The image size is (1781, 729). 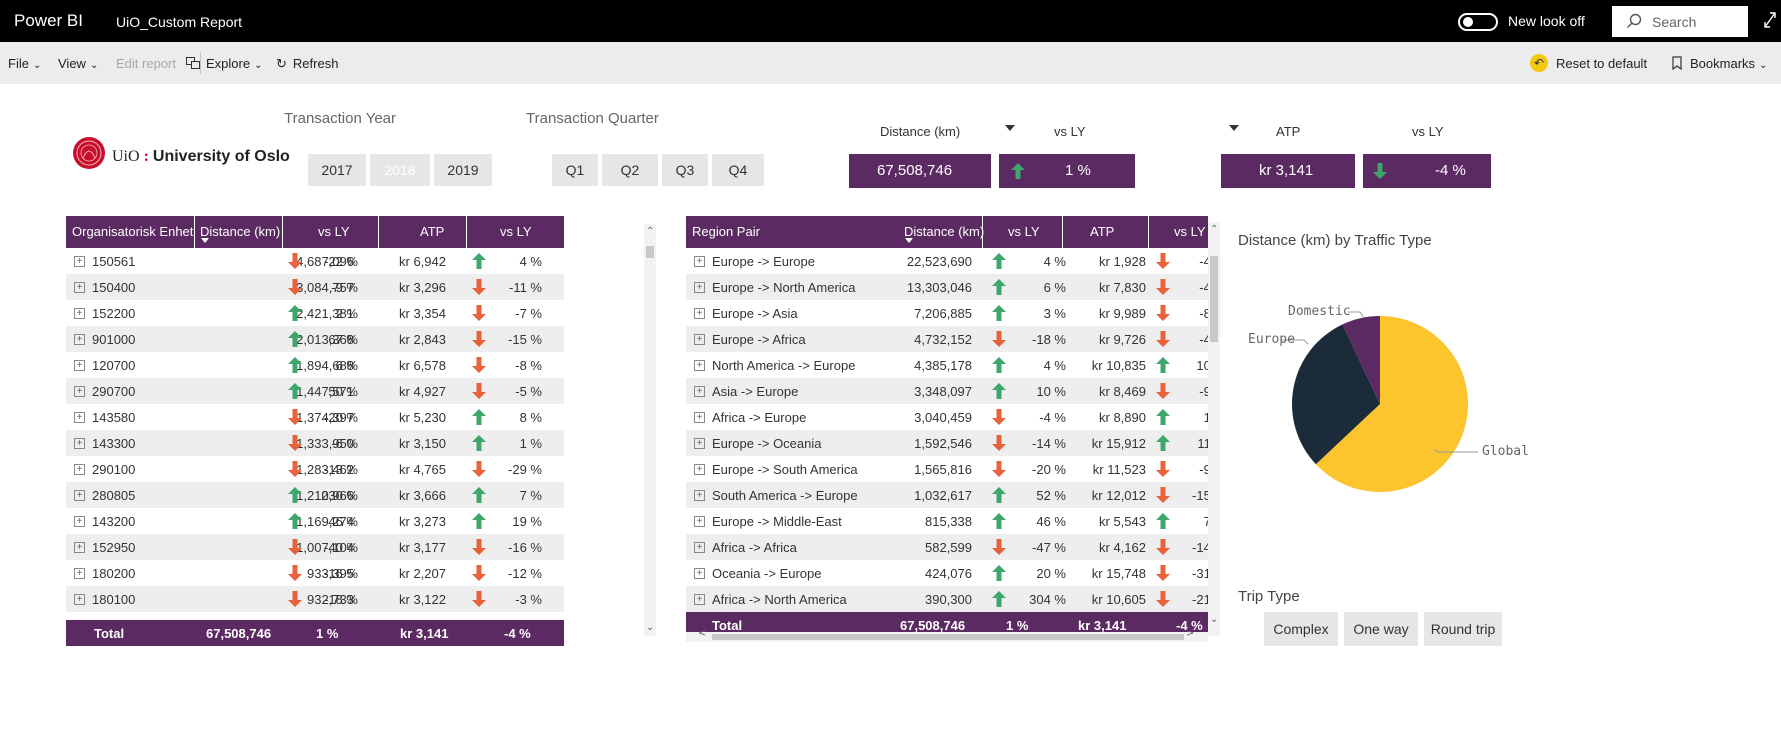 I want to click on table-row: +143200 1,169,274 46 % kr 3,273 19 %, so click(x=315, y=521).